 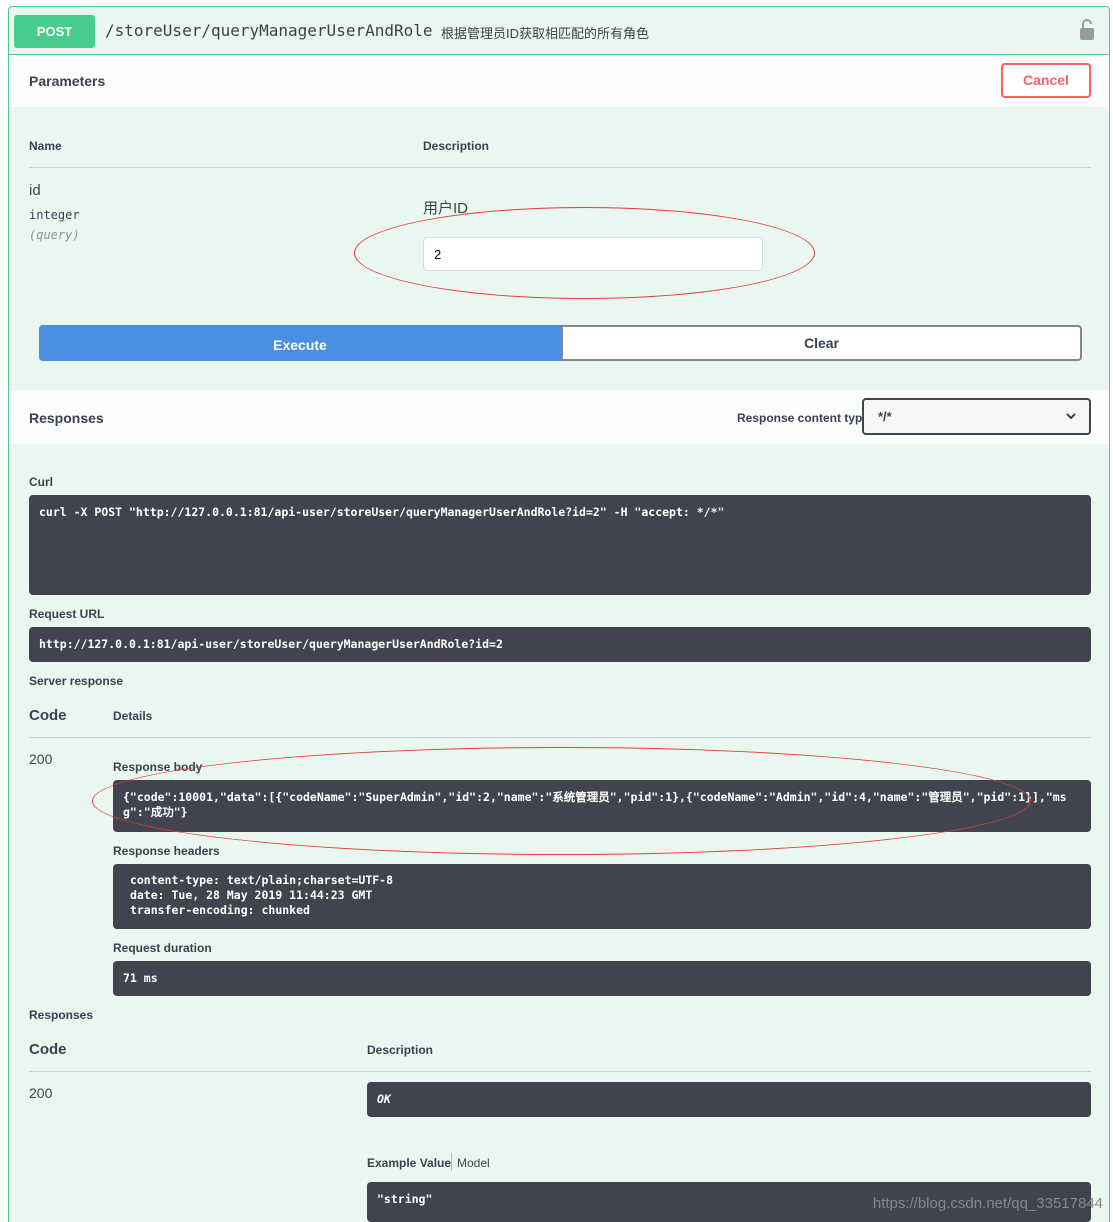 I want to click on responses-description-header: Description, so click(x=400, y=1050).